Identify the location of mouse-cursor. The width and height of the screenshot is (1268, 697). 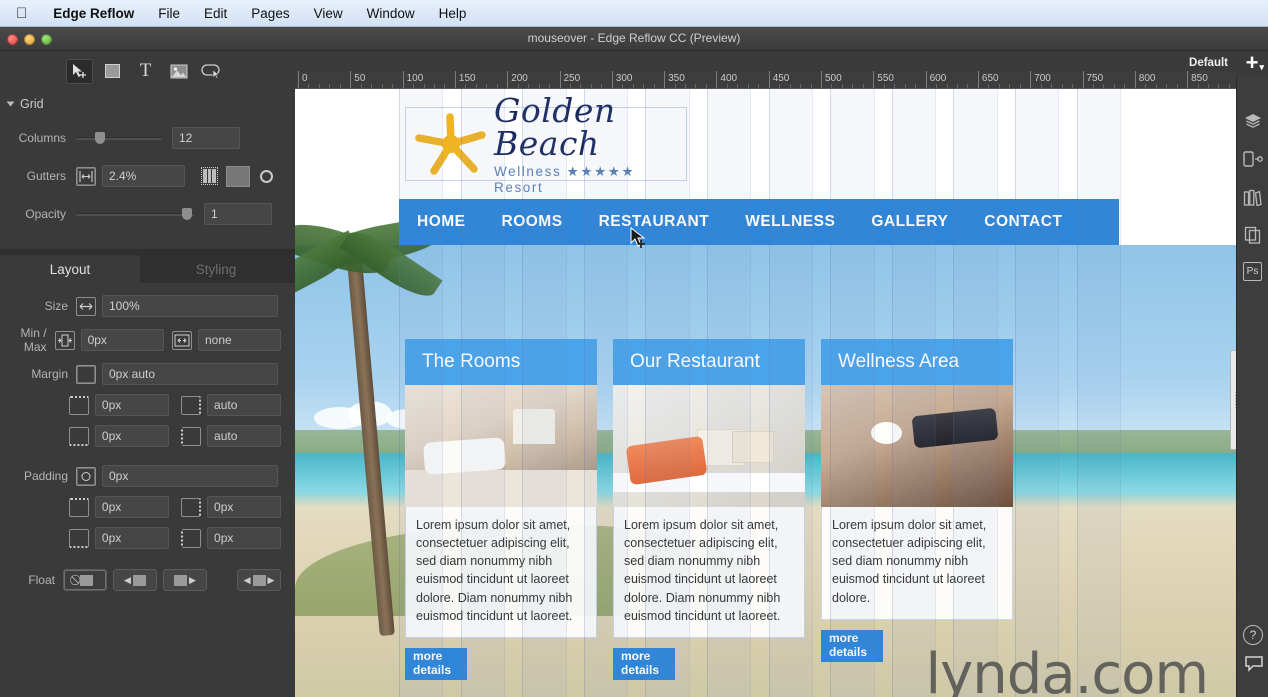
(638, 237).